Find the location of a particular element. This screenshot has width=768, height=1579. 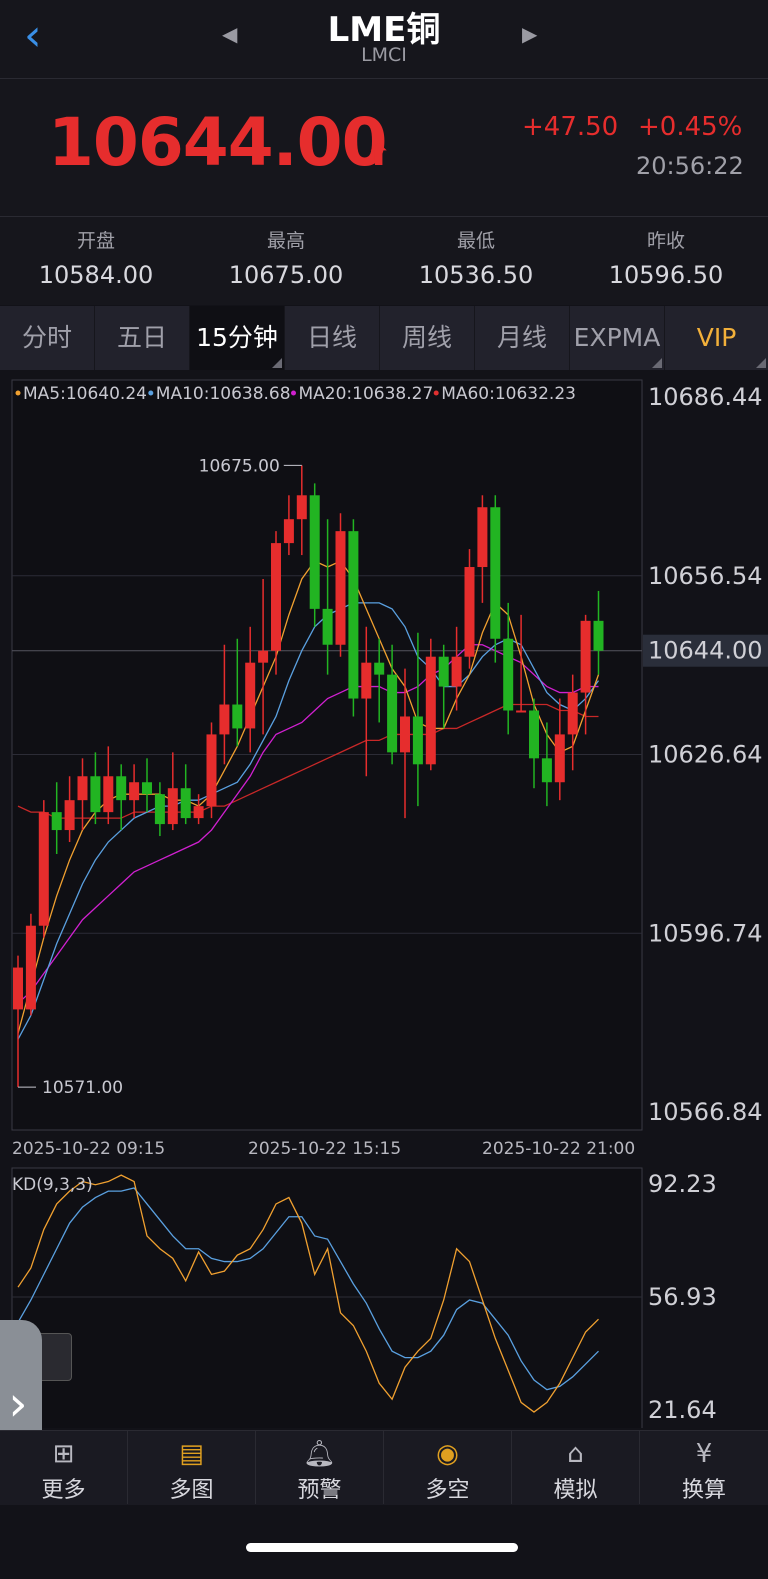

nav-alert: 🔔︎ 预警 is located at coordinates (320, 1467).